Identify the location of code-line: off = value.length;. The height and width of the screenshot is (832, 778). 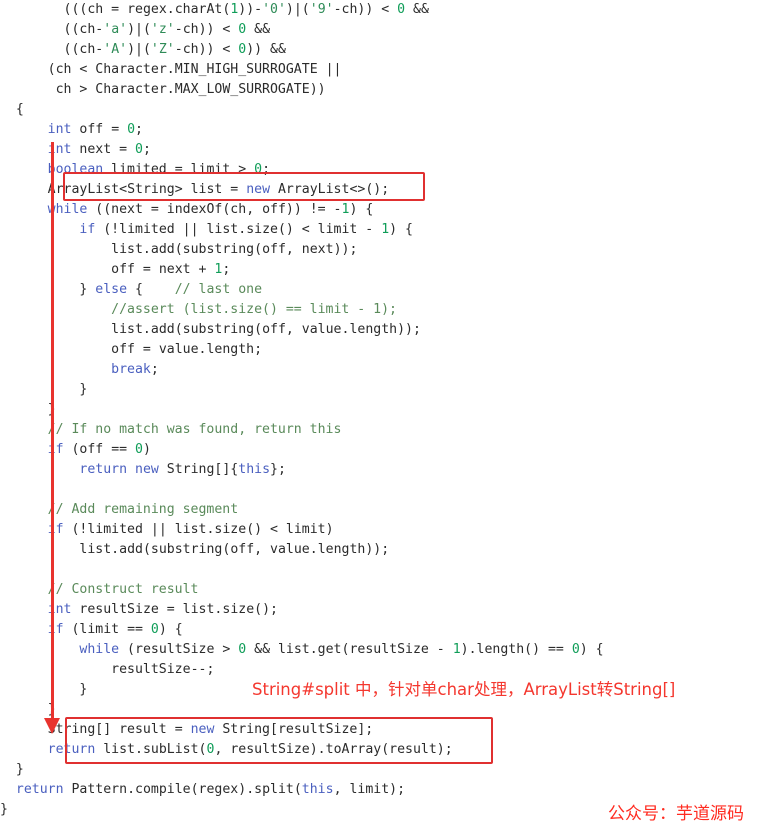
(187, 349).